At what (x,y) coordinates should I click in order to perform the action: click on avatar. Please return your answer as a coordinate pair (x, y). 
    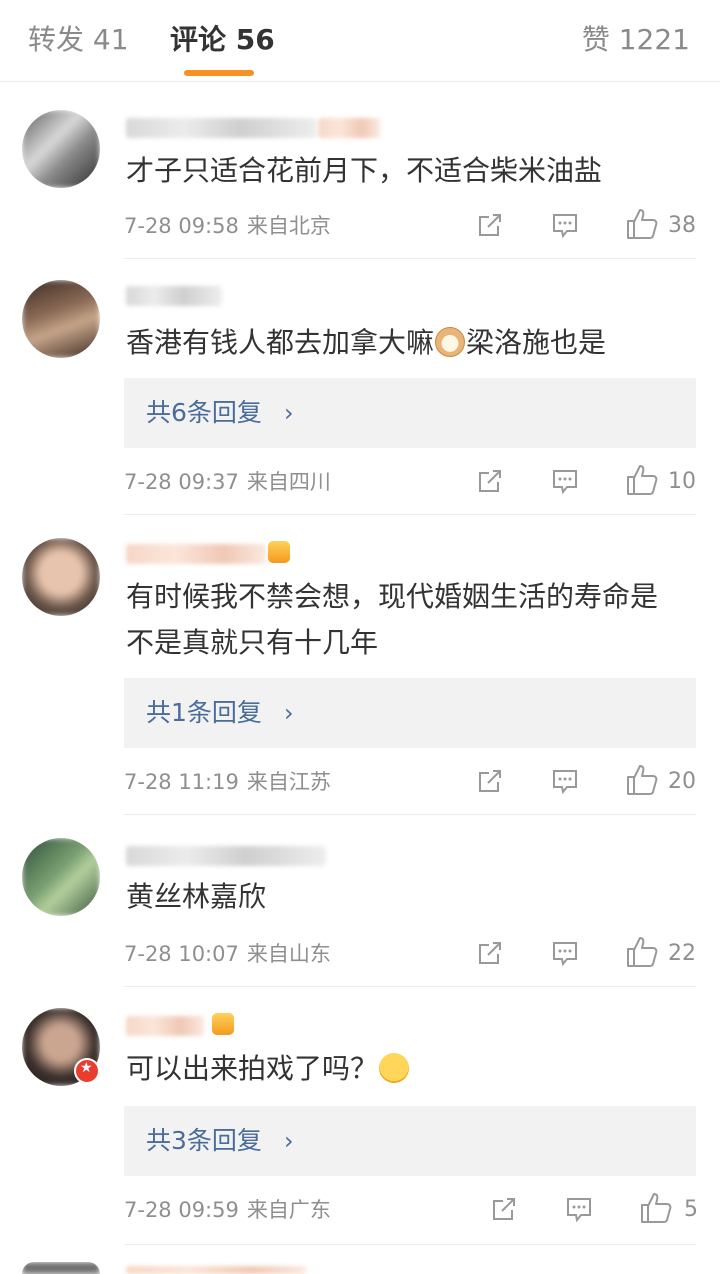
    Looking at the image, I should click on (61, 1268).